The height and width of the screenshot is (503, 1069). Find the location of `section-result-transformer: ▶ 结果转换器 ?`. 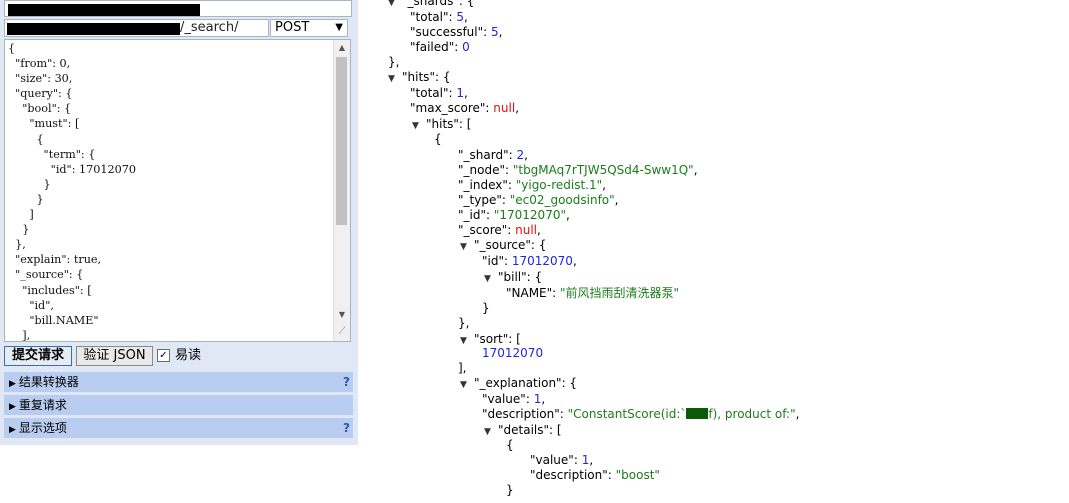

section-result-transformer: ▶ 结果转换器 ? is located at coordinates (178, 382).